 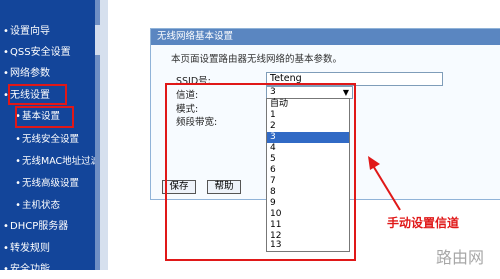 I want to click on sidebar-item-label: DHCP服务器, so click(x=39, y=226).